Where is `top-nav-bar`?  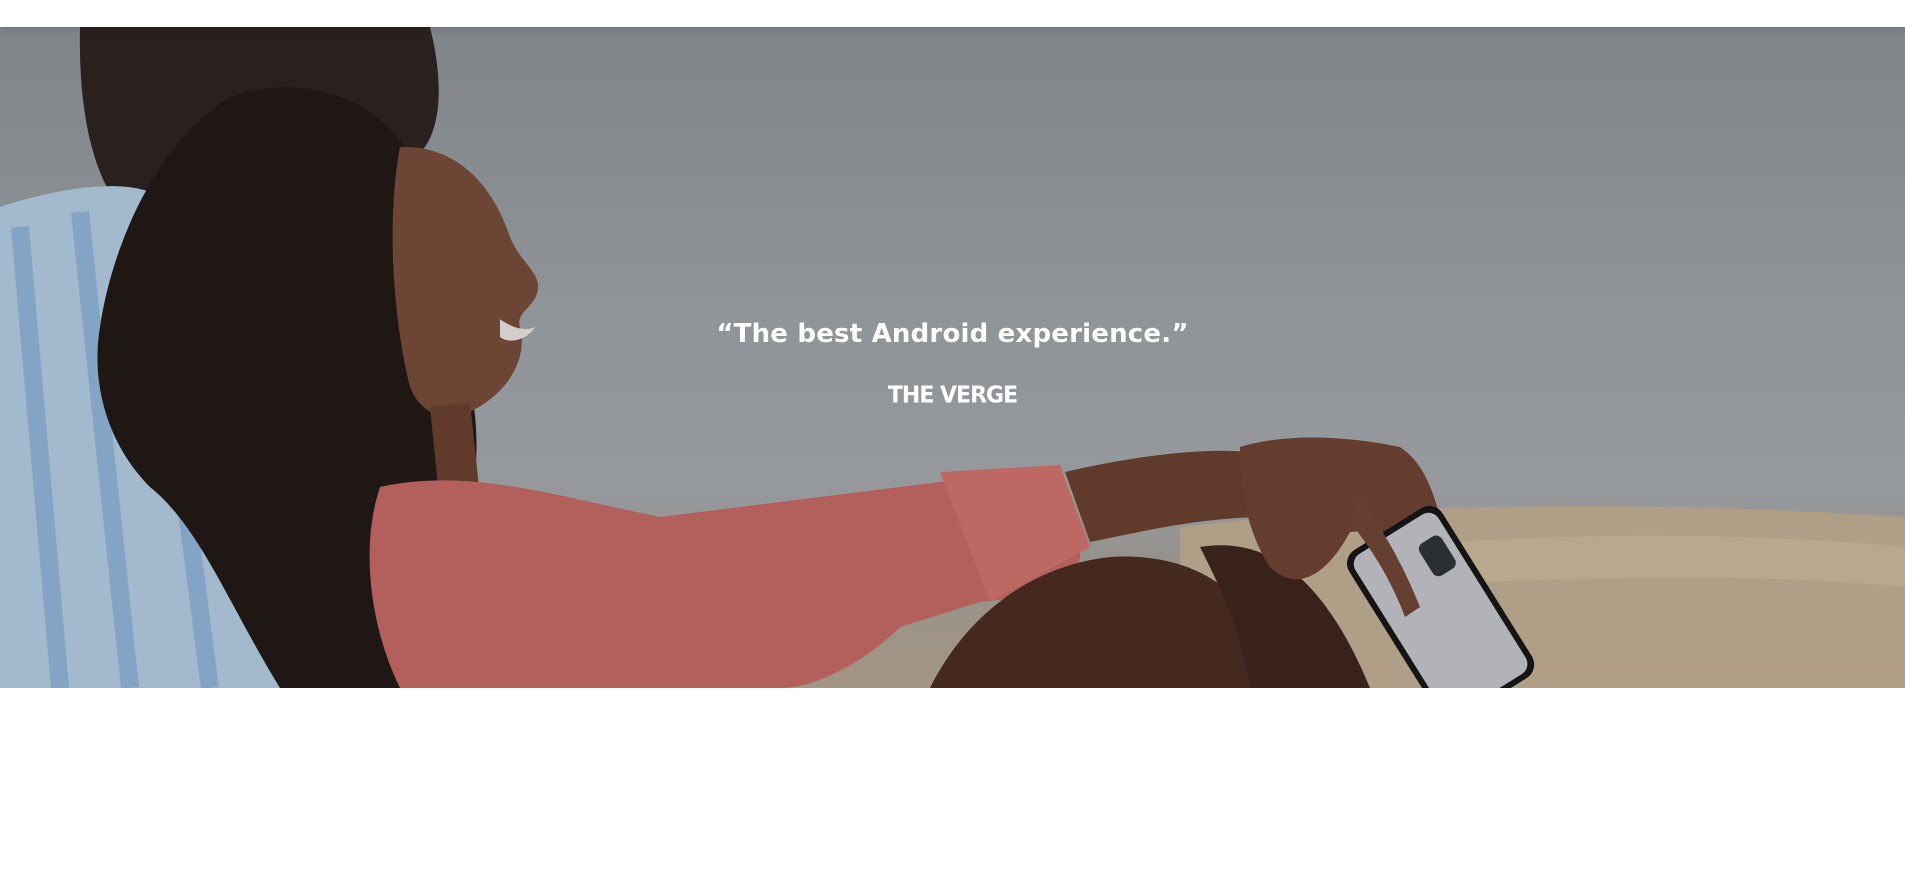
top-nav-bar is located at coordinates (952, 13).